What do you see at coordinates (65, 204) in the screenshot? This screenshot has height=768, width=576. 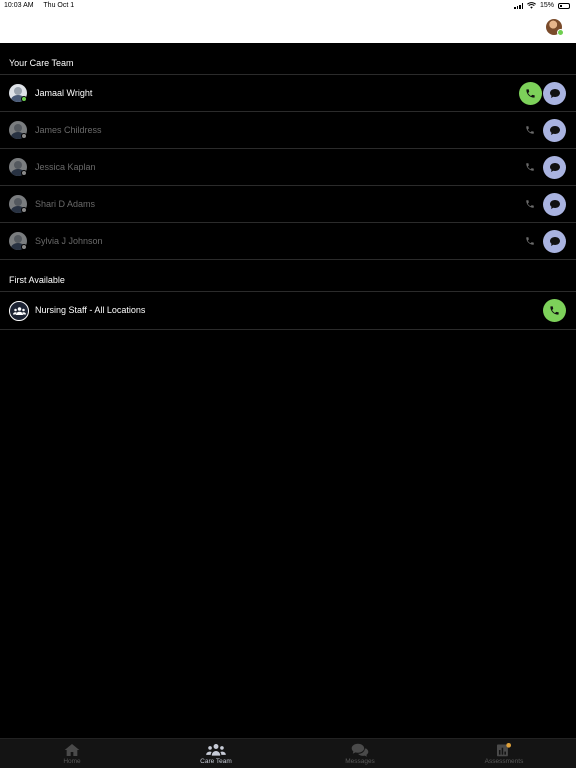 I see `member-name: Shari D Adams` at bounding box center [65, 204].